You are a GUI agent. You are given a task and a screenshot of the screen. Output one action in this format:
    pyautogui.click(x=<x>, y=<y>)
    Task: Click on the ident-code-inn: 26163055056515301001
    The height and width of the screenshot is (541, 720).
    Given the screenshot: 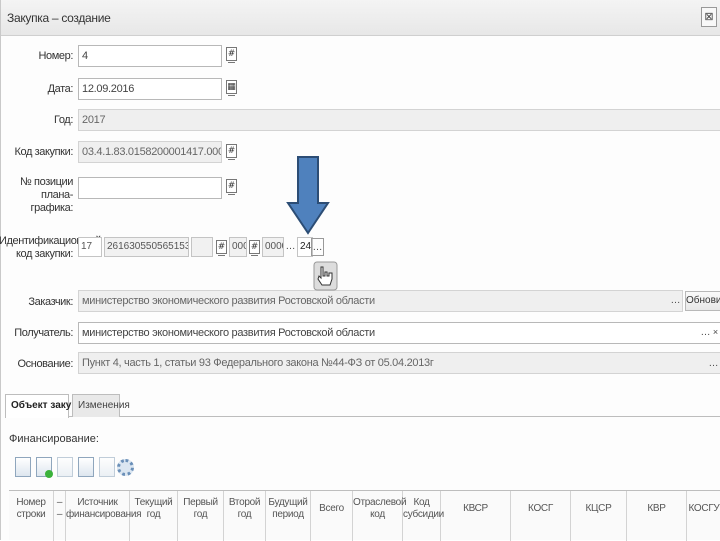 What is the action you would take?
    pyautogui.click(x=146, y=247)
    